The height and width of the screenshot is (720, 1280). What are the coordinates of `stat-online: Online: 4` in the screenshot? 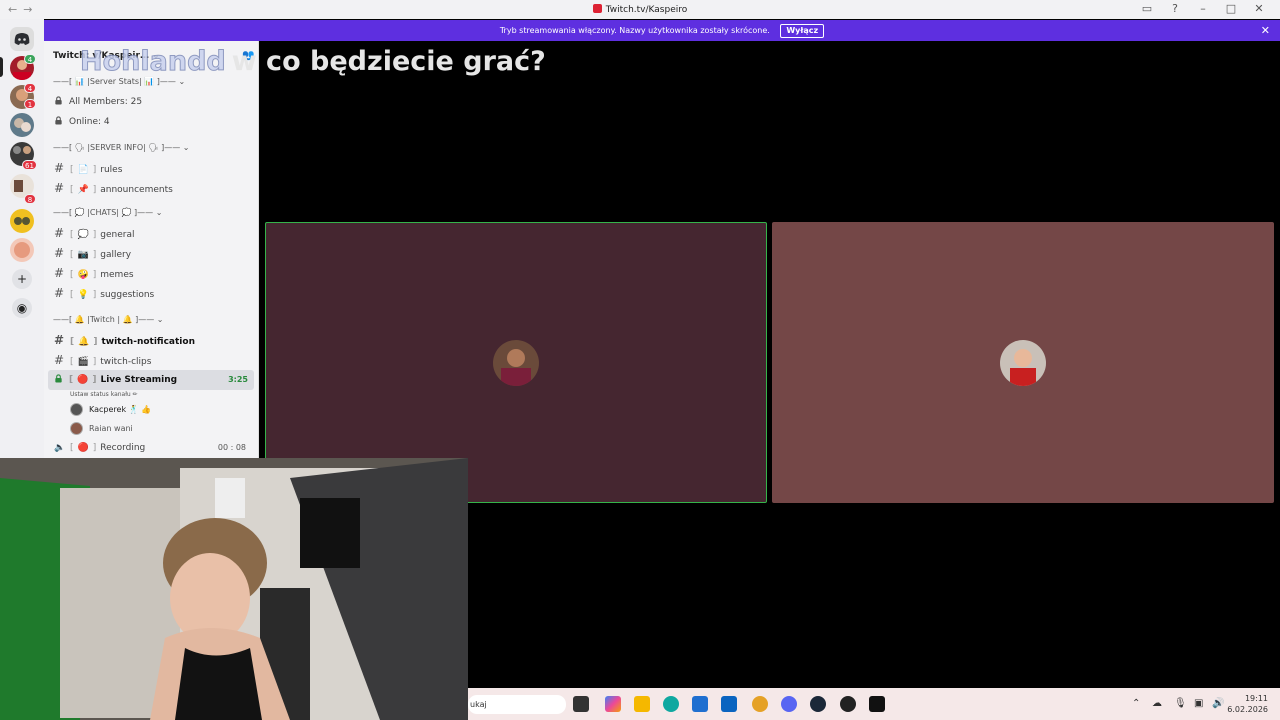 It's located at (151, 122).